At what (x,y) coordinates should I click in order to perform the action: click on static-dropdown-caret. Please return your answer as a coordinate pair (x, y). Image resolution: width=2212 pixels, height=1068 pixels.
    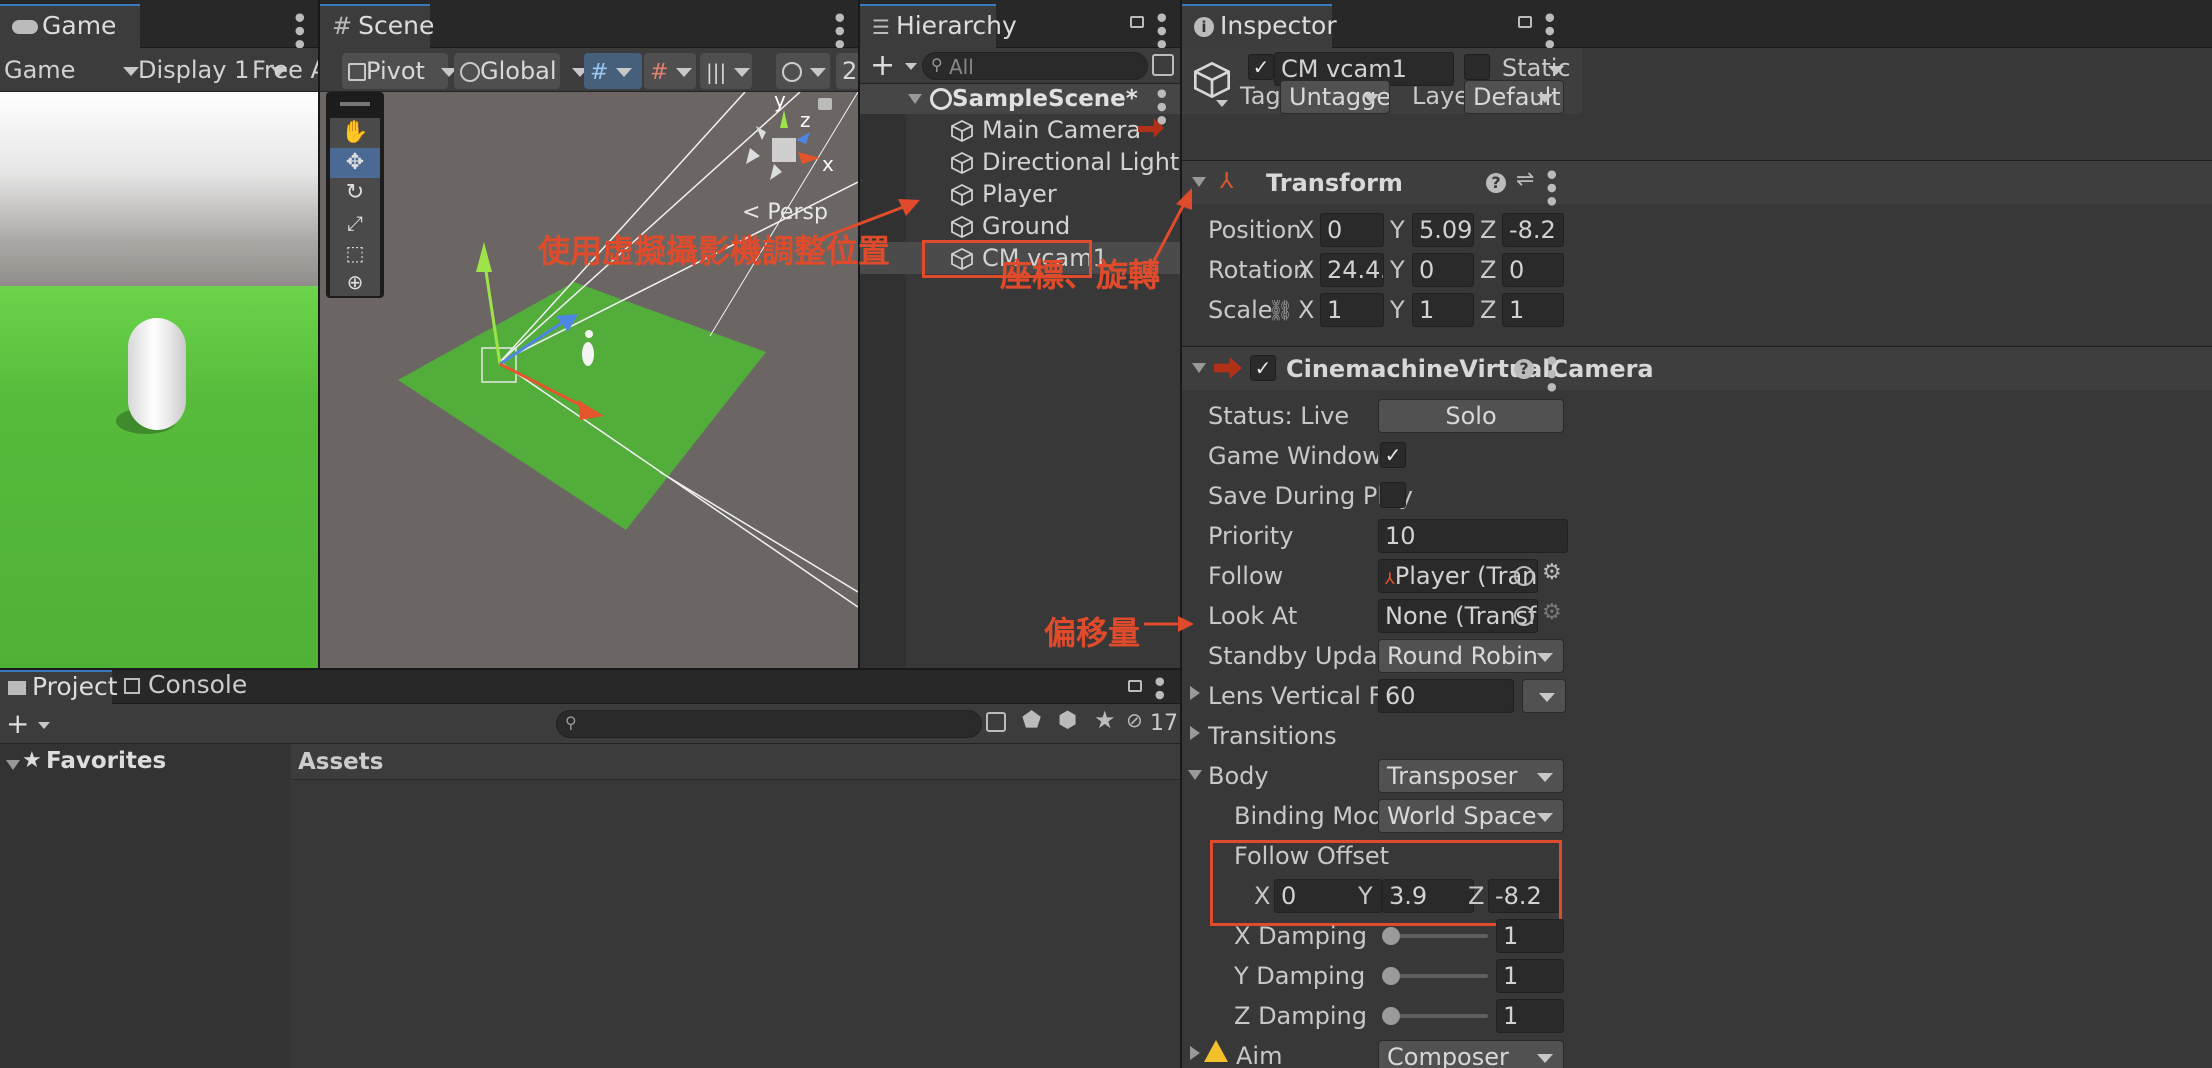
    Looking at the image, I should click on (1556, 70).